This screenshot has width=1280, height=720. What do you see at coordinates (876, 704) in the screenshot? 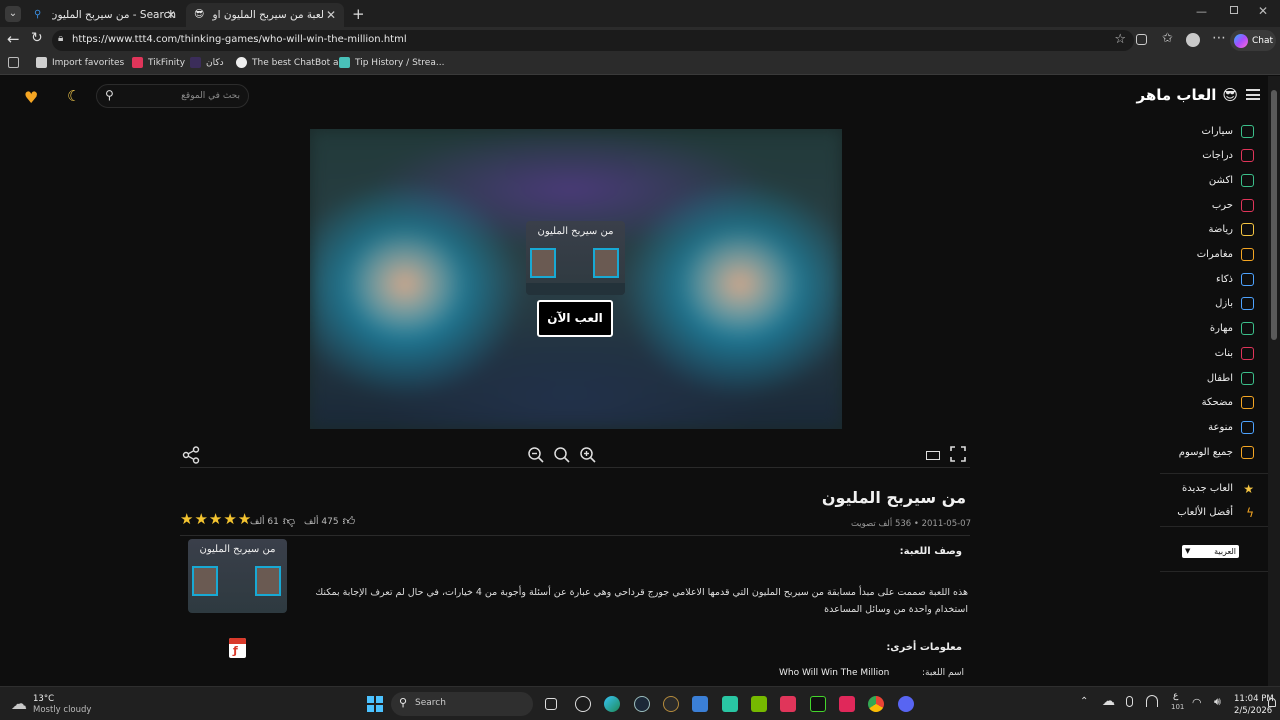
I see `chrome-icon` at bounding box center [876, 704].